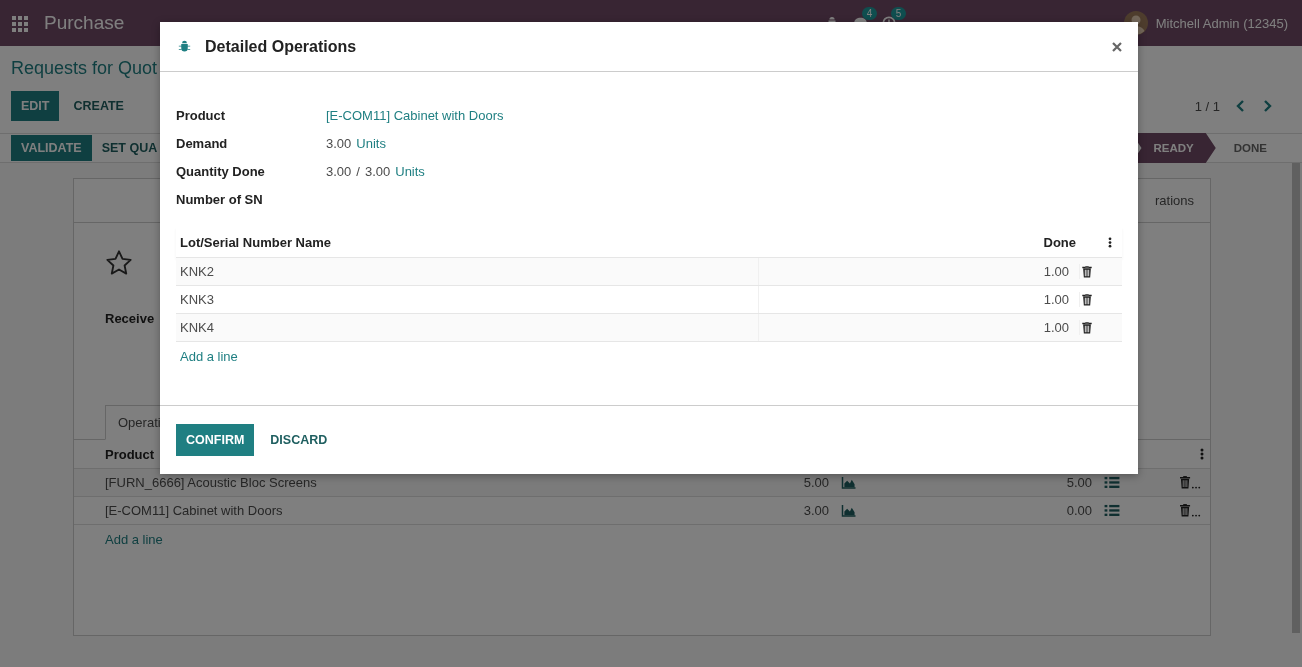  I want to click on count-badge: 4, so click(869, 13).